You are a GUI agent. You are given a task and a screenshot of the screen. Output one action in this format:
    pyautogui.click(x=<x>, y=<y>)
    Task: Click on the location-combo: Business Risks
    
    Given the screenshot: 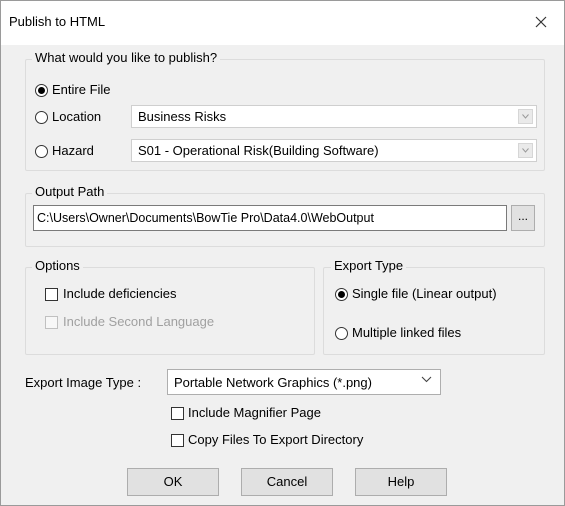 What is the action you would take?
    pyautogui.click(x=334, y=116)
    